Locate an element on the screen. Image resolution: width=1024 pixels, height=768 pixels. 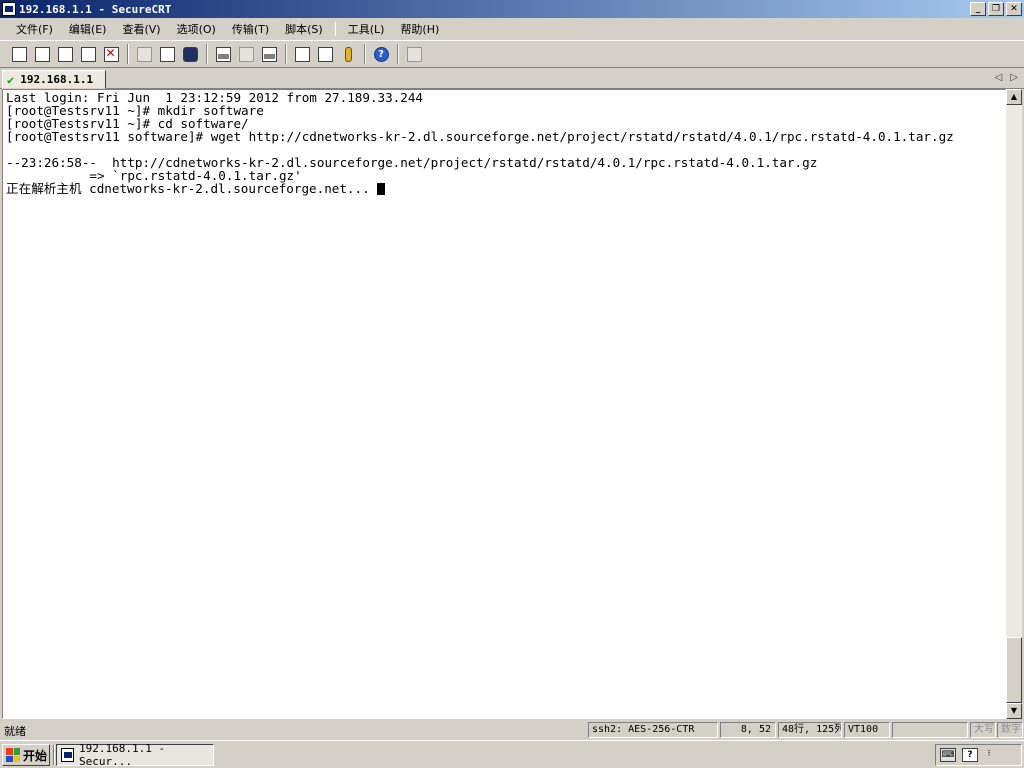
global-options-button is located at coordinates (325, 54).